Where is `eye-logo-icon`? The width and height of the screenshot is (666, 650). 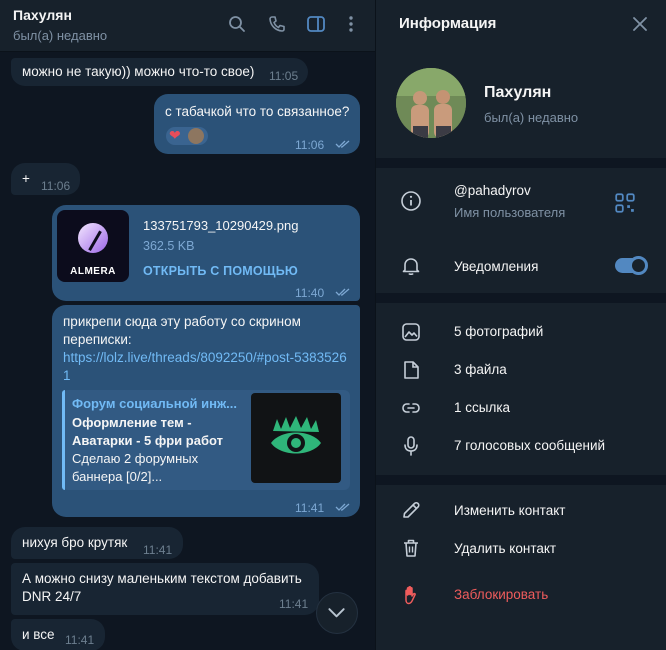
eye-logo-icon is located at coordinates (296, 435).